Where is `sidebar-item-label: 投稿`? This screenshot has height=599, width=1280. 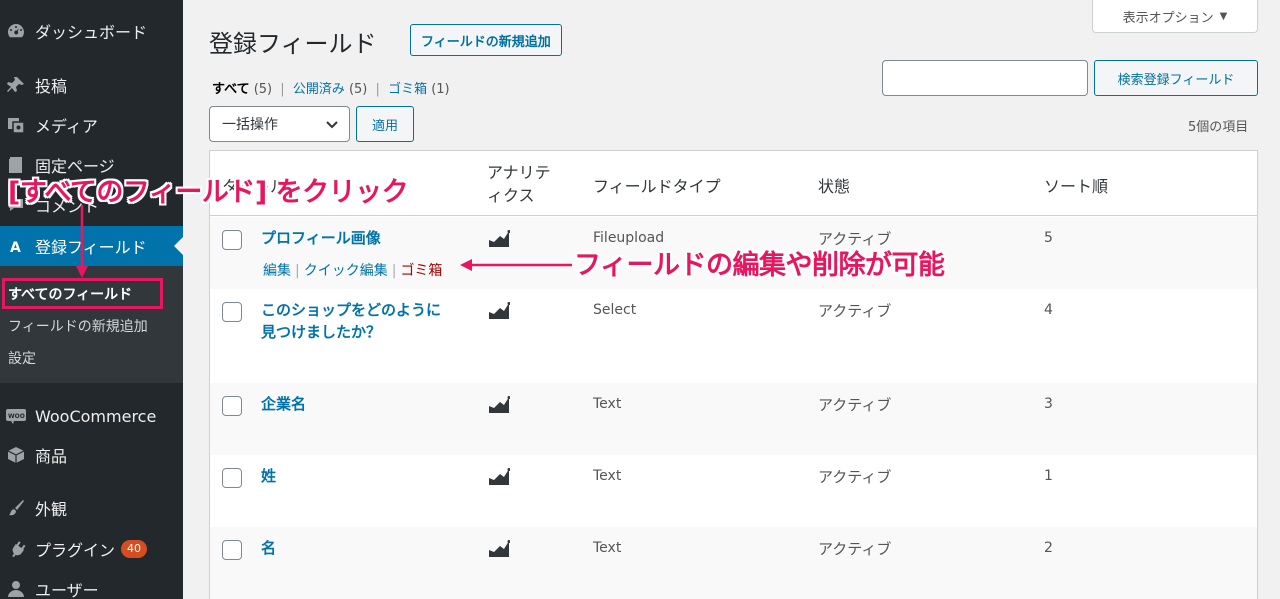 sidebar-item-label: 投稿 is located at coordinates (51, 86).